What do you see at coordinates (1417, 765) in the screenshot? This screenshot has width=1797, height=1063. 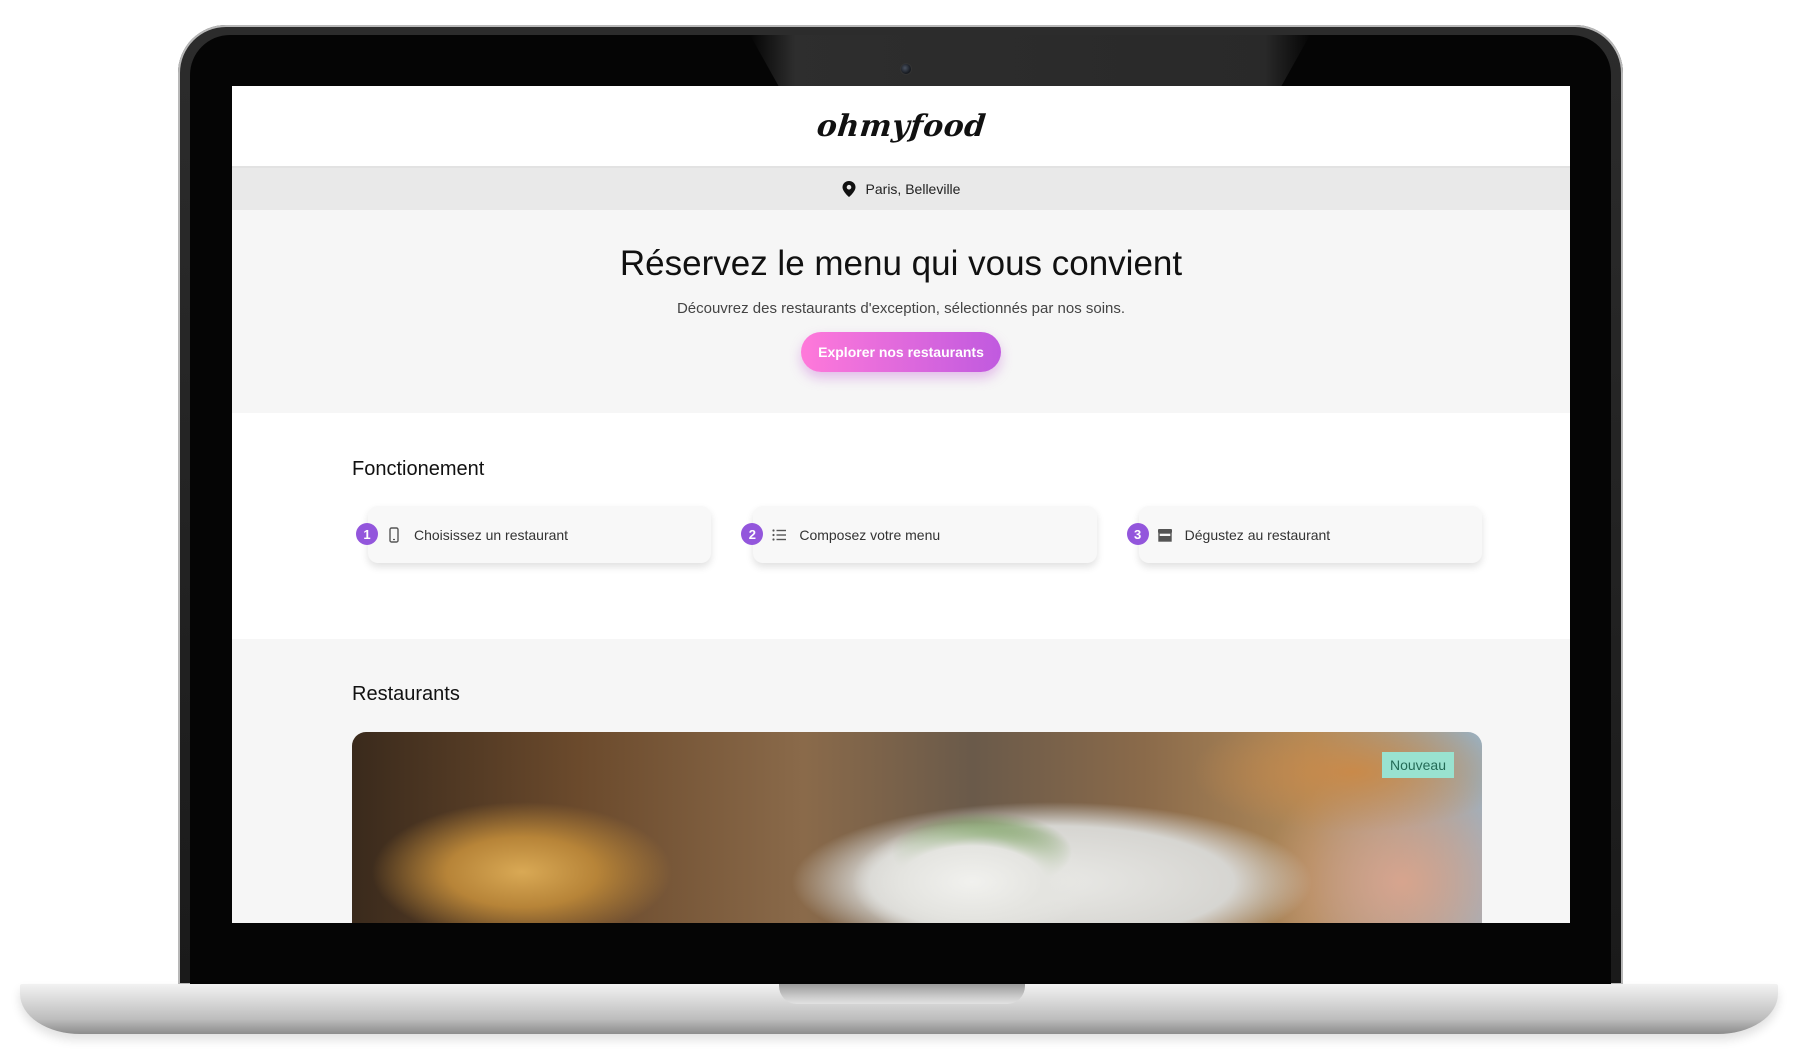 I see `new-badge: Nouveau` at bounding box center [1417, 765].